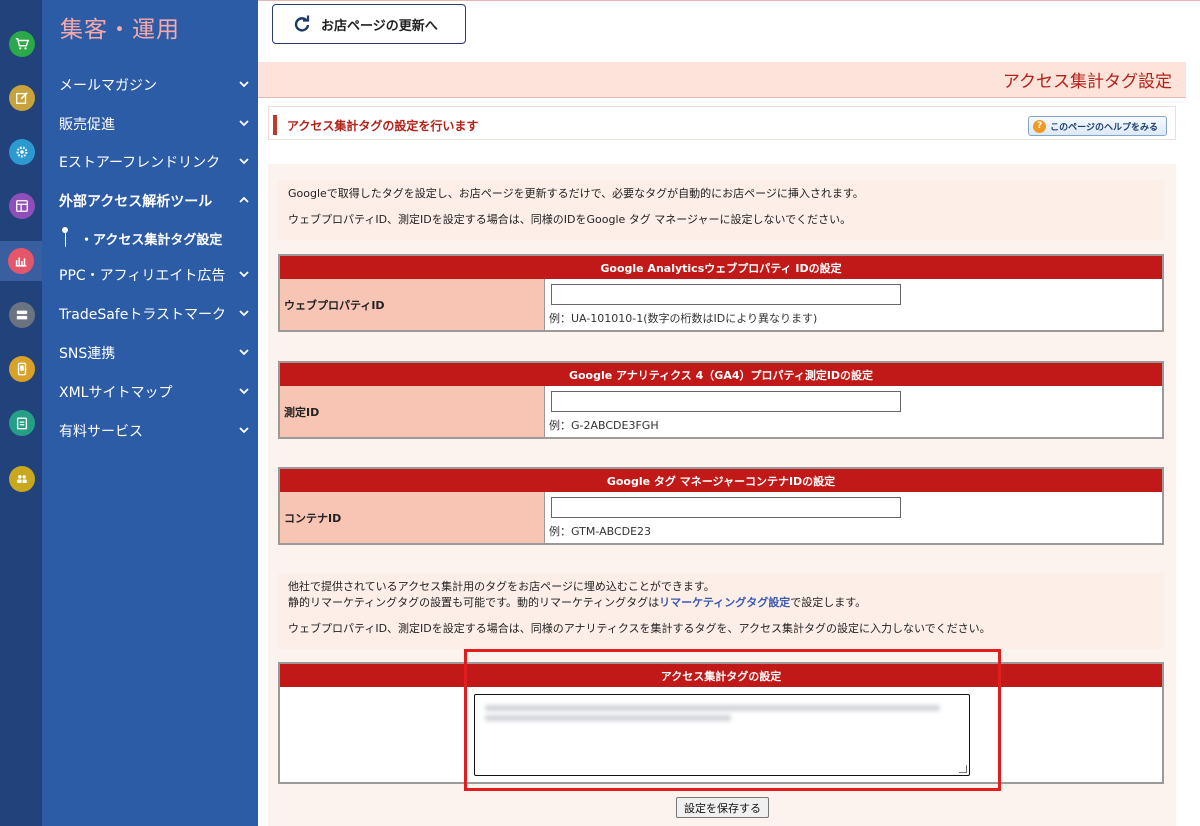 The image size is (1200, 826). Describe the element at coordinates (275, 125) in the screenshot. I see `accent-mark` at that location.